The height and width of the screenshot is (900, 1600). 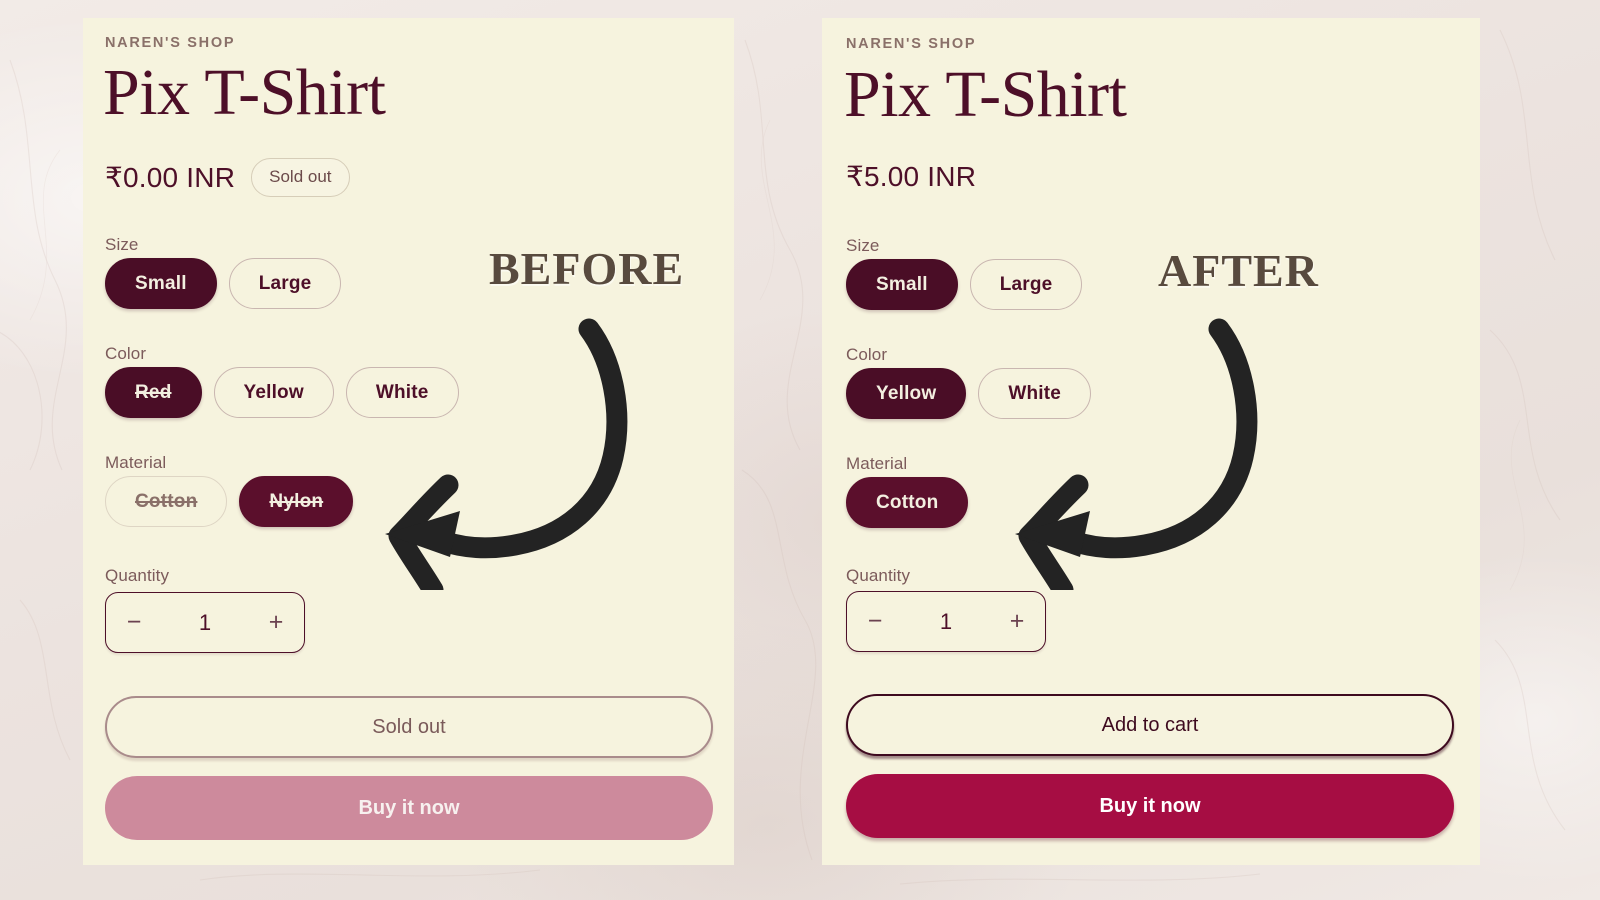 I want to click on page-title: Pix T-Shirt, so click(x=244, y=92).